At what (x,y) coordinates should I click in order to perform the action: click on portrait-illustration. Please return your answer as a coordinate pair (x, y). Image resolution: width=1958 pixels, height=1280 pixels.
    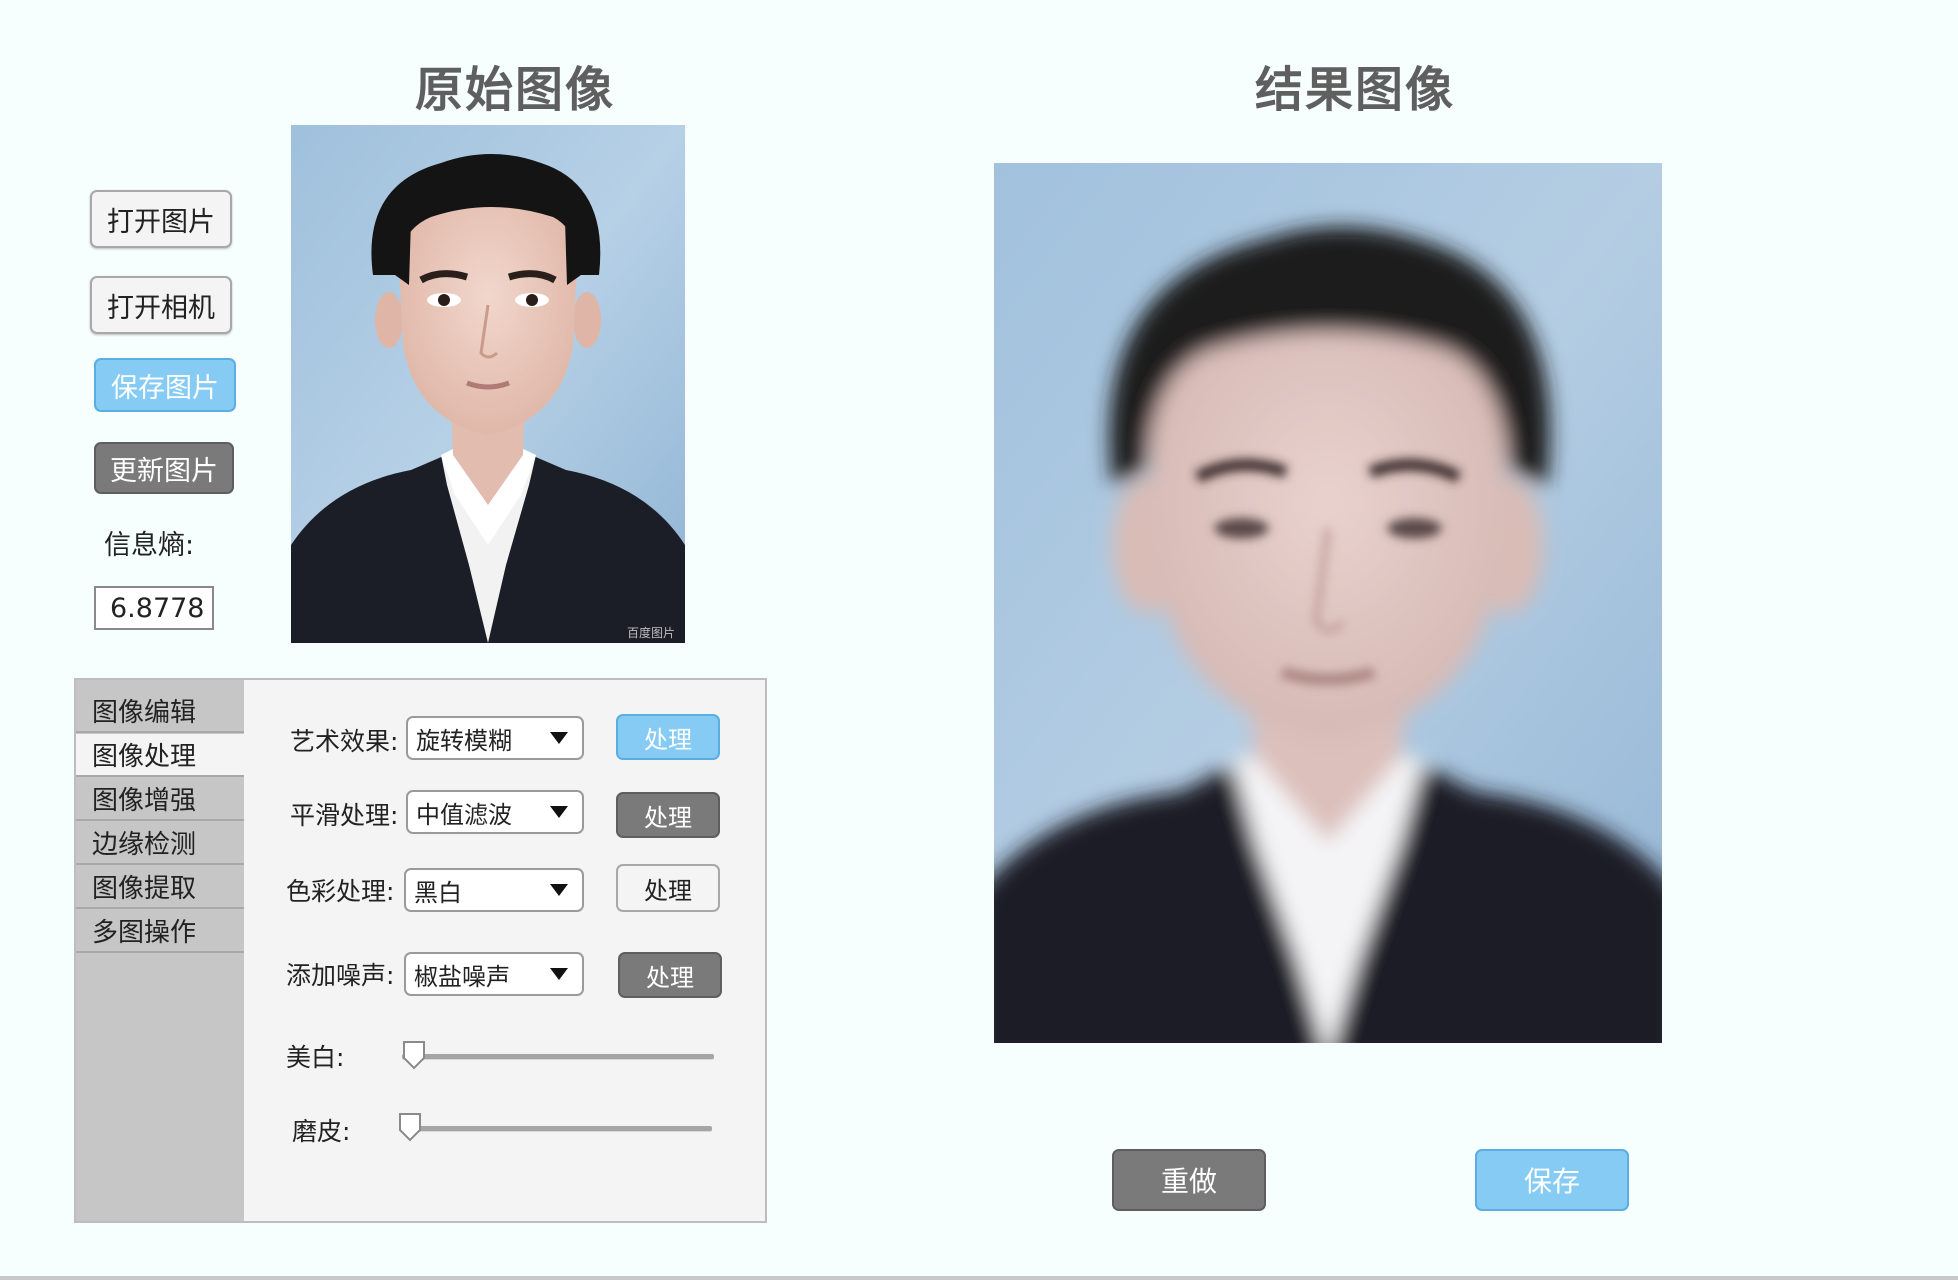
    Looking at the image, I should click on (488, 384).